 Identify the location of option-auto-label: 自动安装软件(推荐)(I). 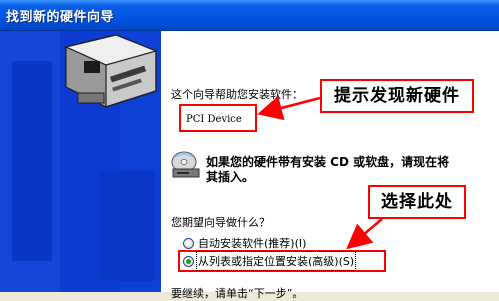
(252, 243).